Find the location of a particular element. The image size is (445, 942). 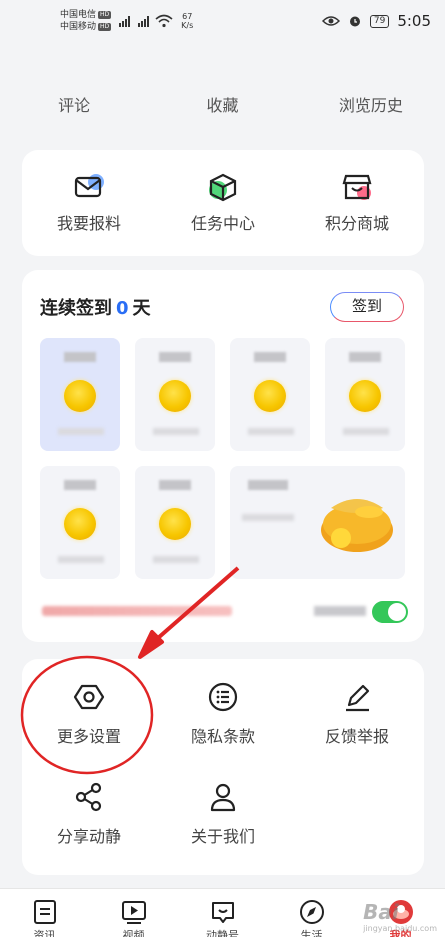

watermark-brand: Bai is located at coordinates (381, 912).